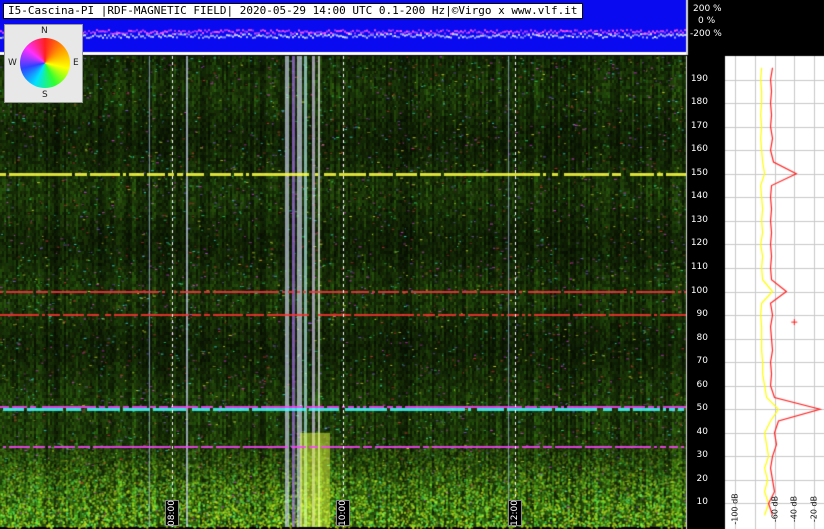  I want to click on strip-scale-zero: 0 %, so click(707, 21).